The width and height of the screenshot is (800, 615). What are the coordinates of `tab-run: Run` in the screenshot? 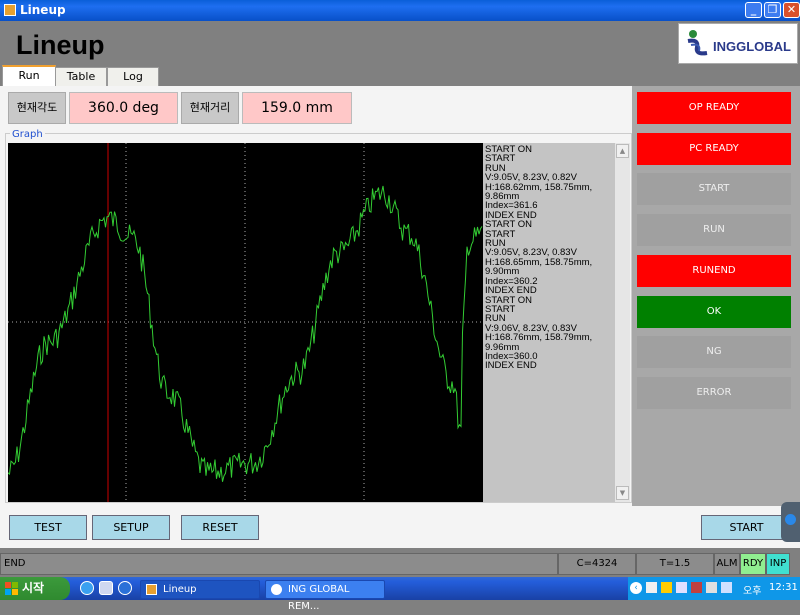 It's located at (29, 76).